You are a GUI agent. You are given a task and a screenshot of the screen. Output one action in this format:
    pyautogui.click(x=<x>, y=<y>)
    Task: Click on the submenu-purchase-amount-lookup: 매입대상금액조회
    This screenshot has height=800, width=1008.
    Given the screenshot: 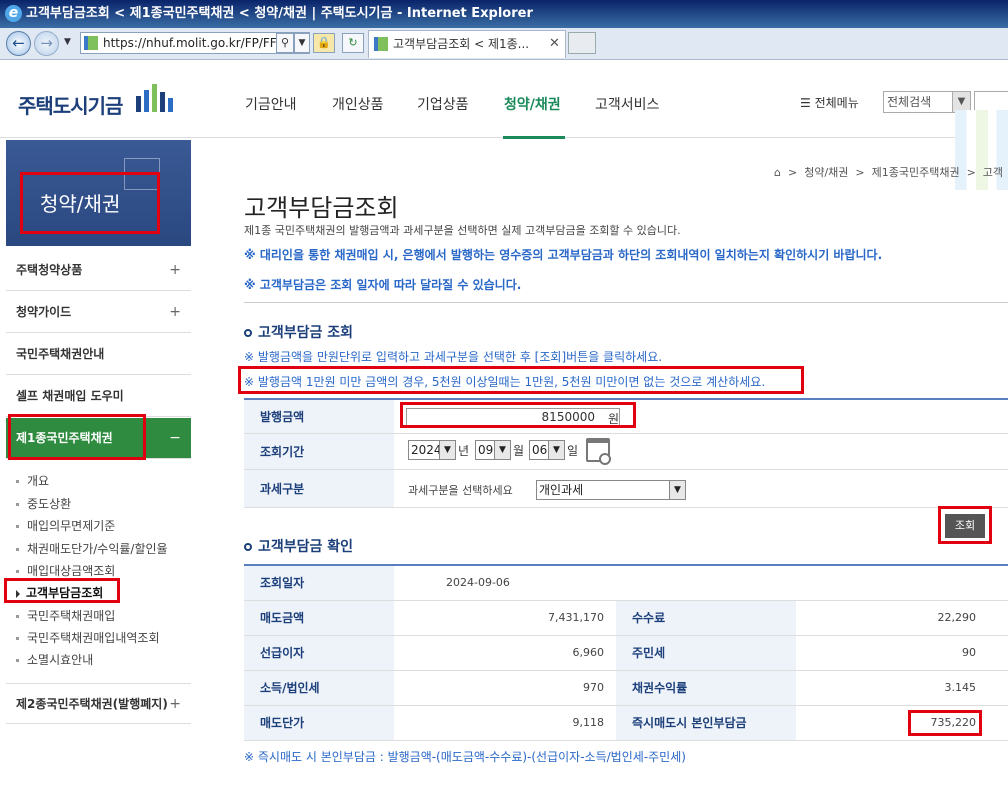 What is the action you would take?
    pyautogui.click(x=65, y=570)
    